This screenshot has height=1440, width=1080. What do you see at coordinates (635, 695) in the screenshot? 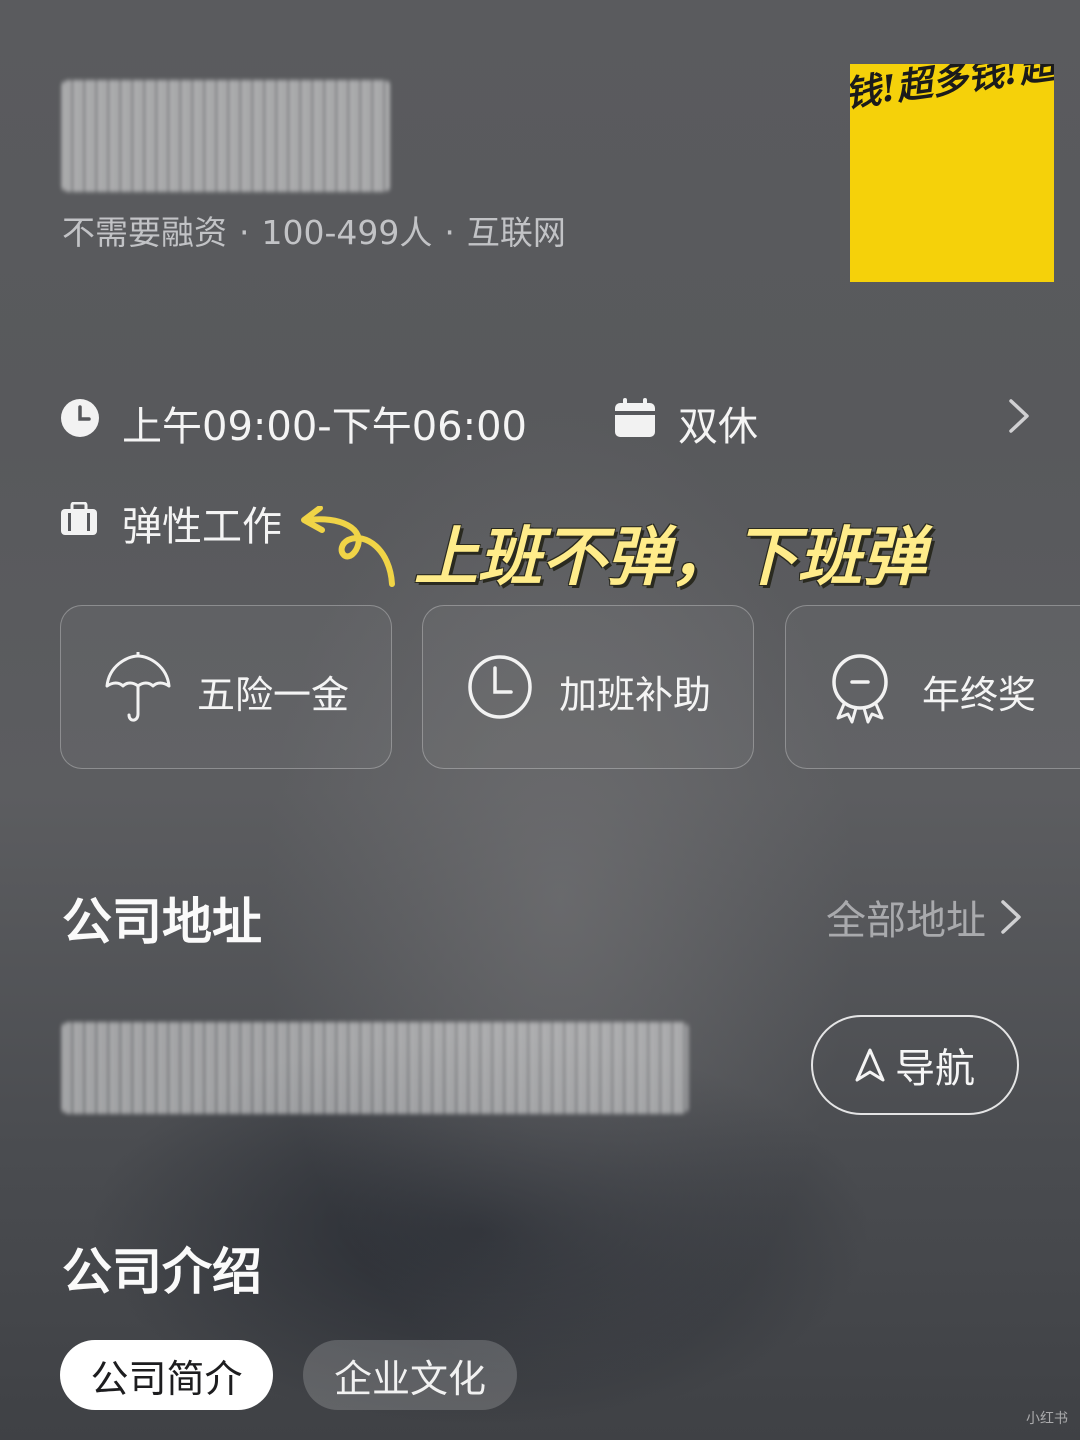
I see `benefit-label: 加班补助` at bounding box center [635, 695].